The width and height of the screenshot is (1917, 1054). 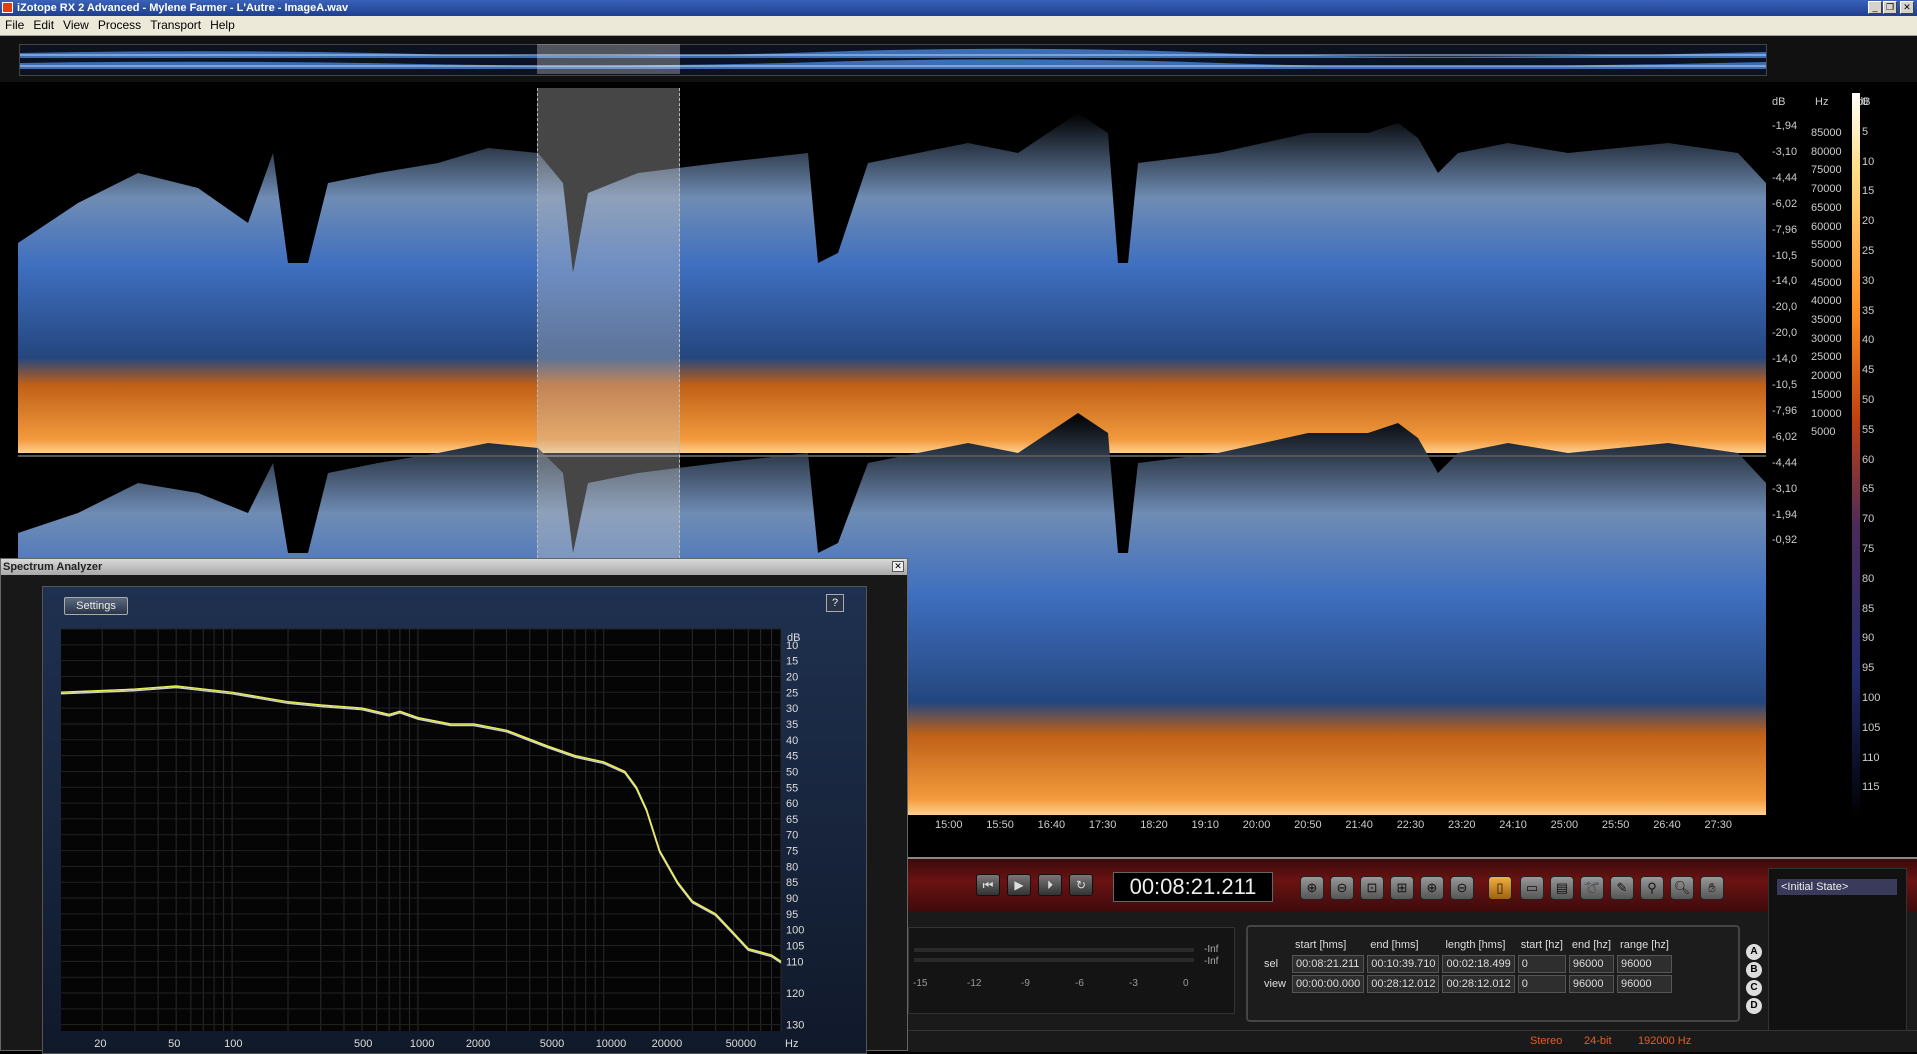 What do you see at coordinates (1478, 984) in the screenshot?
I see `view-length-hms: 00:28:12.012` at bounding box center [1478, 984].